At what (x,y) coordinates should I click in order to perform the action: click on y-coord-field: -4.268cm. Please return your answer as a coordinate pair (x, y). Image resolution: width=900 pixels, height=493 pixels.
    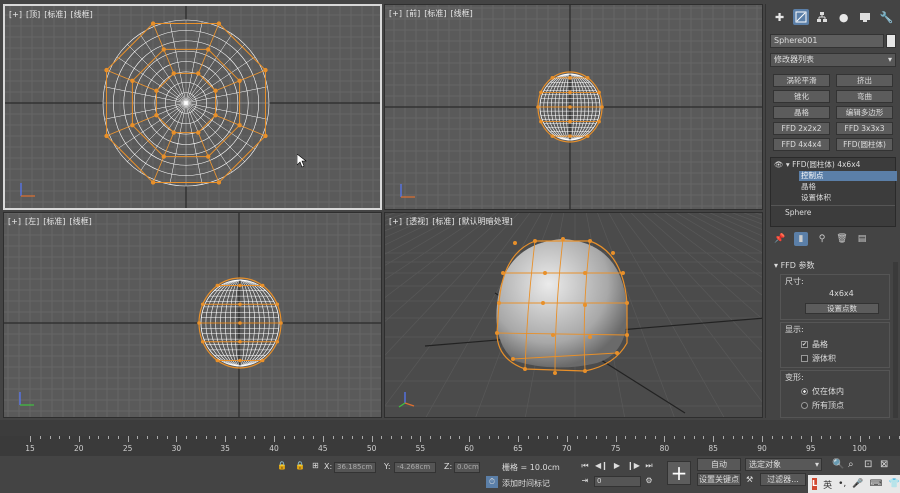
    Looking at the image, I should click on (415, 467).